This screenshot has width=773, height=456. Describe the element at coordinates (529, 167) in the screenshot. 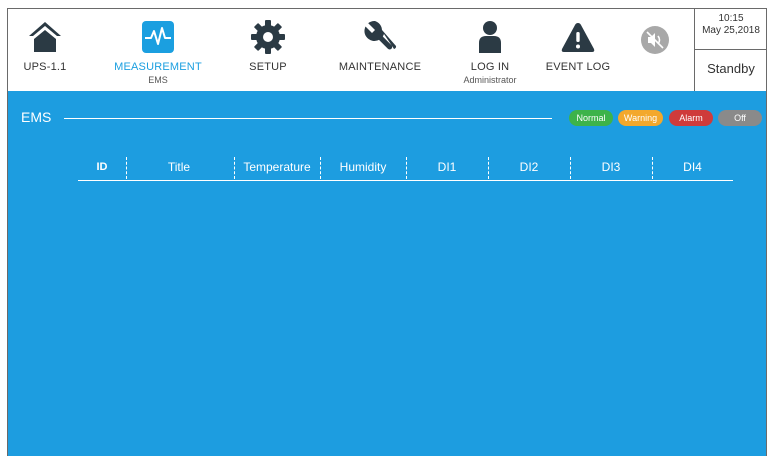

I see `col-di2: DI2` at that location.